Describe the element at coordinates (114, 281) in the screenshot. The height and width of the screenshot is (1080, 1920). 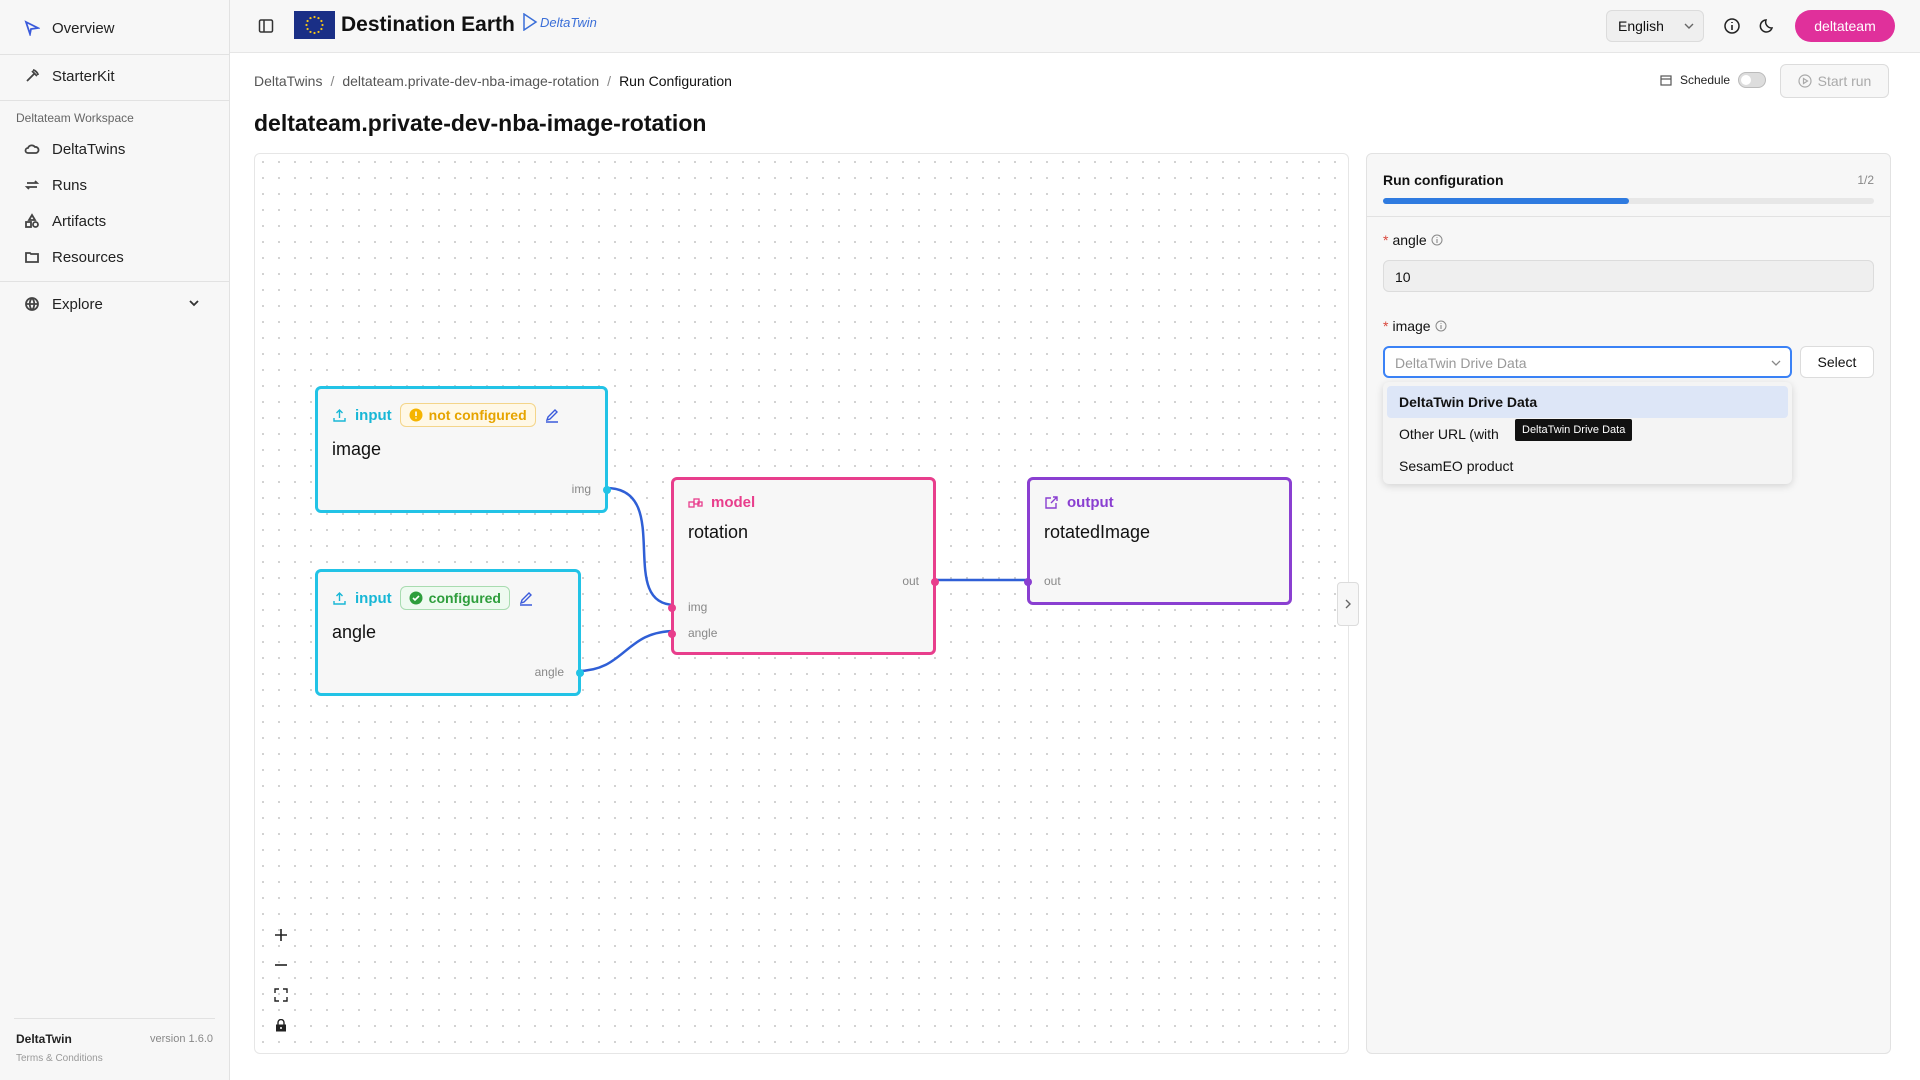
I see `divider` at that location.